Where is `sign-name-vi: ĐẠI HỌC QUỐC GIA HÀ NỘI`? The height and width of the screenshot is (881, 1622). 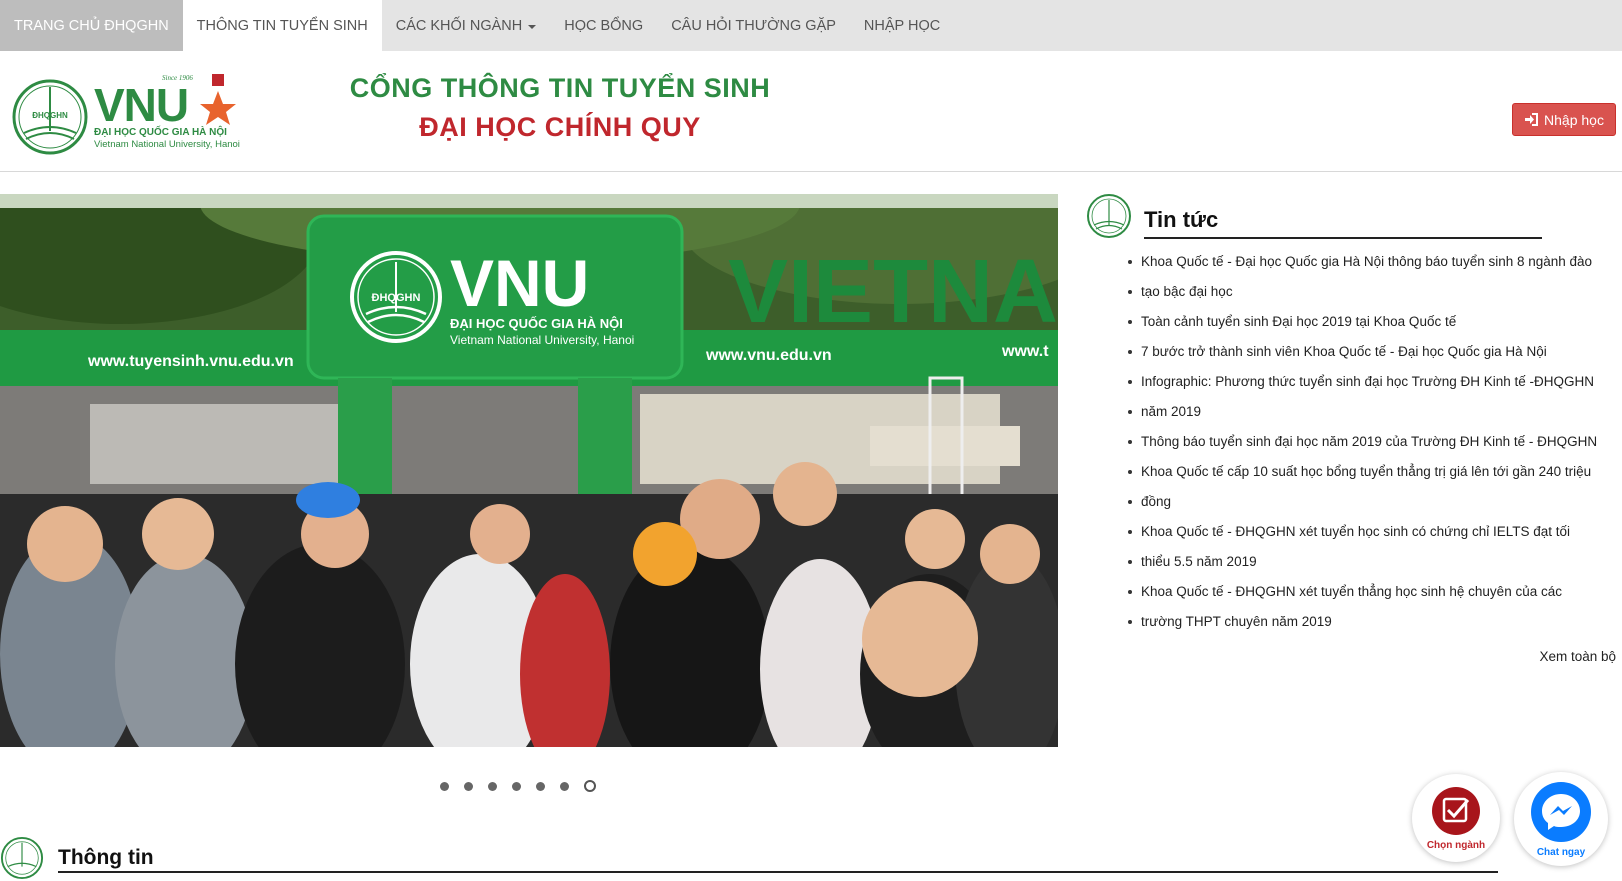 sign-name-vi: ĐẠI HỌC QUỐC GIA HÀ NỘI is located at coordinates (536, 323).